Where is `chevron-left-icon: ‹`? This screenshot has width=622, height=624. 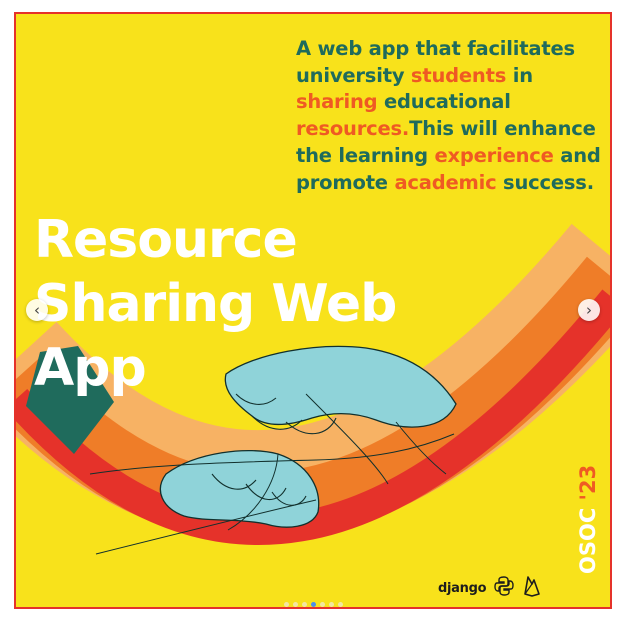 chevron-left-icon: ‹ is located at coordinates (37, 310).